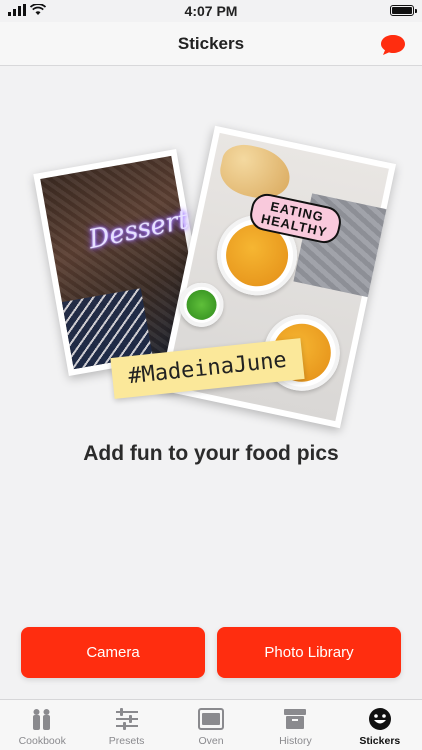 The image size is (422, 750). I want to click on tagline: Add fun to your food pics, so click(211, 453).